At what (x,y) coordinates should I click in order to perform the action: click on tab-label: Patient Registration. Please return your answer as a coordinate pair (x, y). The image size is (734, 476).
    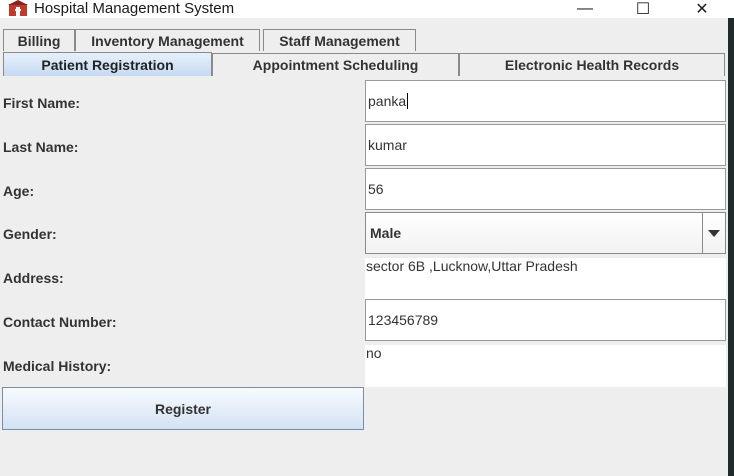
    Looking at the image, I should click on (107, 64).